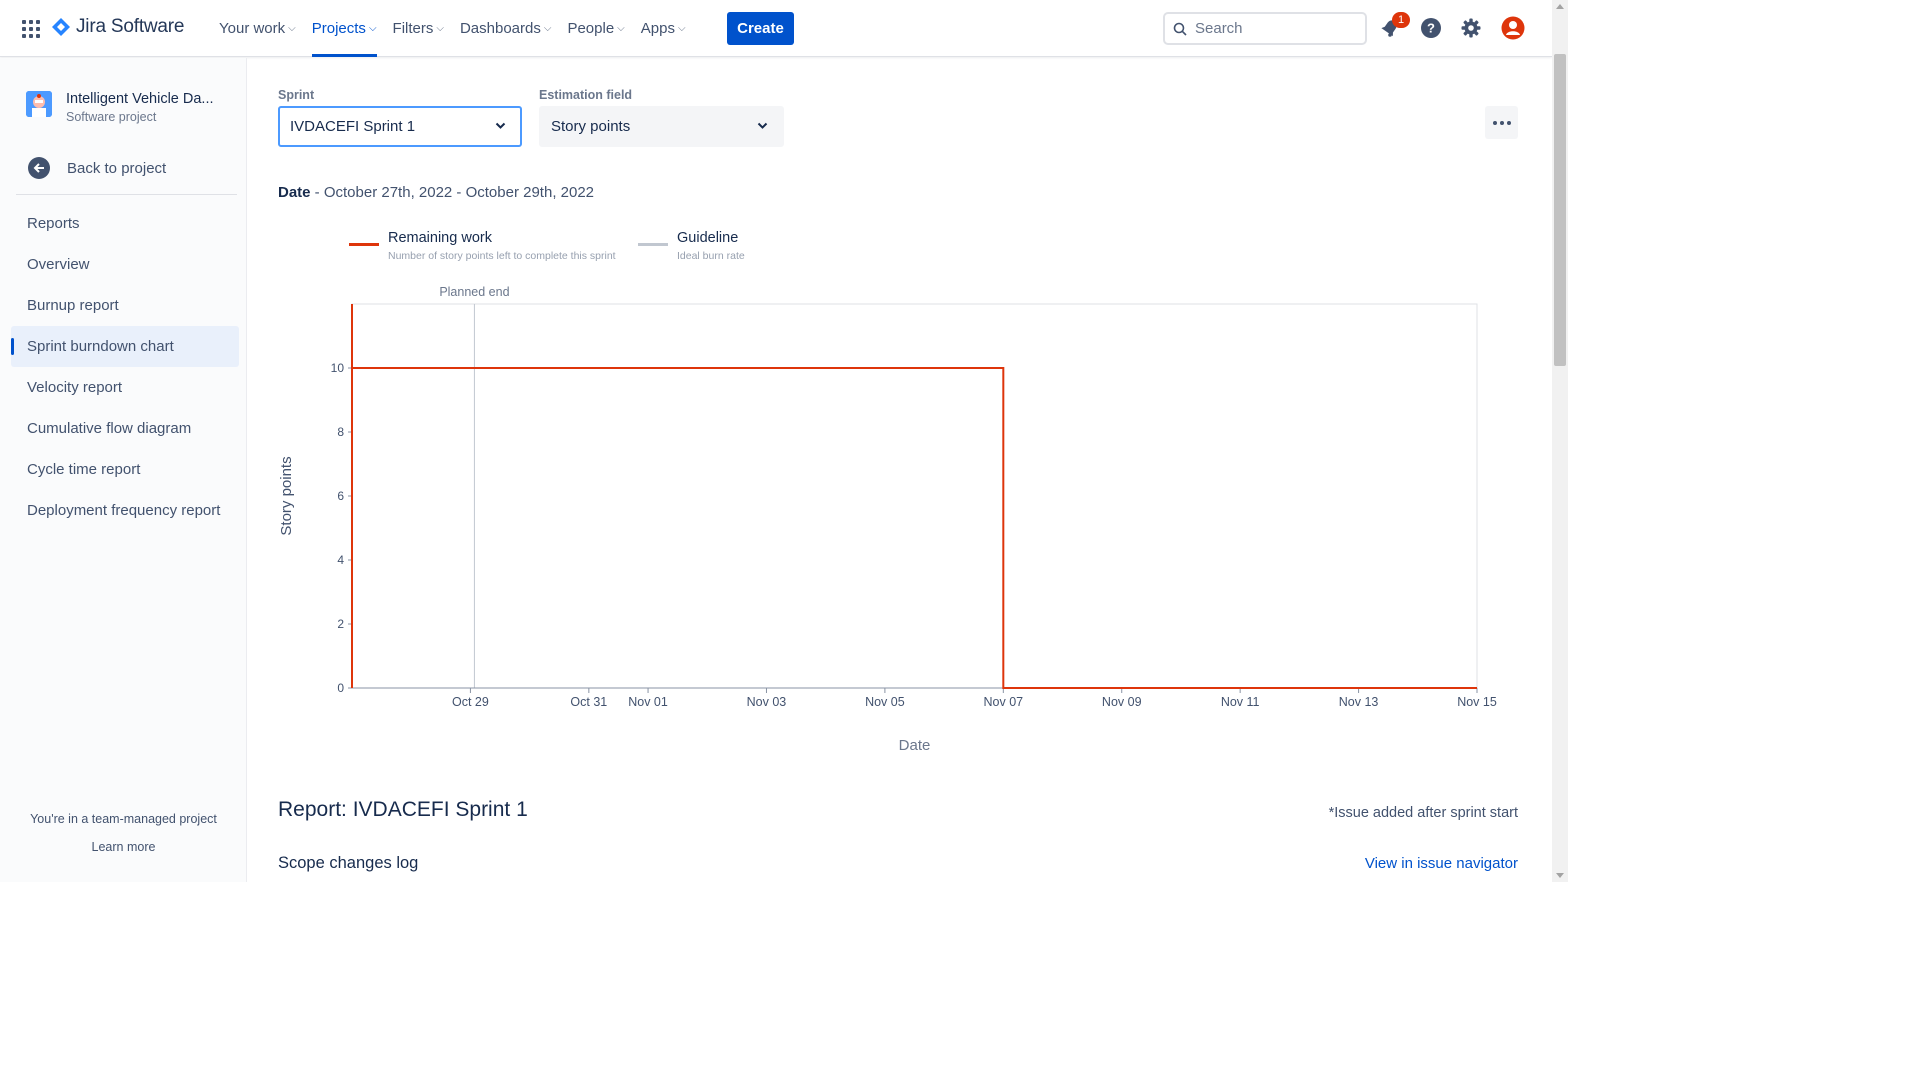 The height and width of the screenshot is (1080, 1920). What do you see at coordinates (126, 194) in the screenshot?
I see `sidebar-divider` at bounding box center [126, 194].